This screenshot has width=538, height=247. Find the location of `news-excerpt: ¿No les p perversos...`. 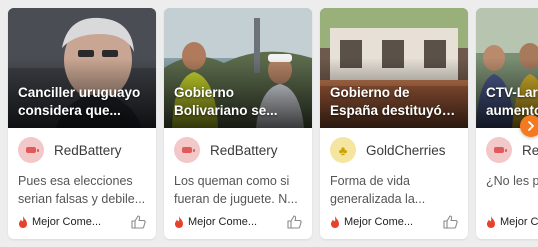

news-excerpt: ¿No les p perversos... is located at coordinates (512, 190).